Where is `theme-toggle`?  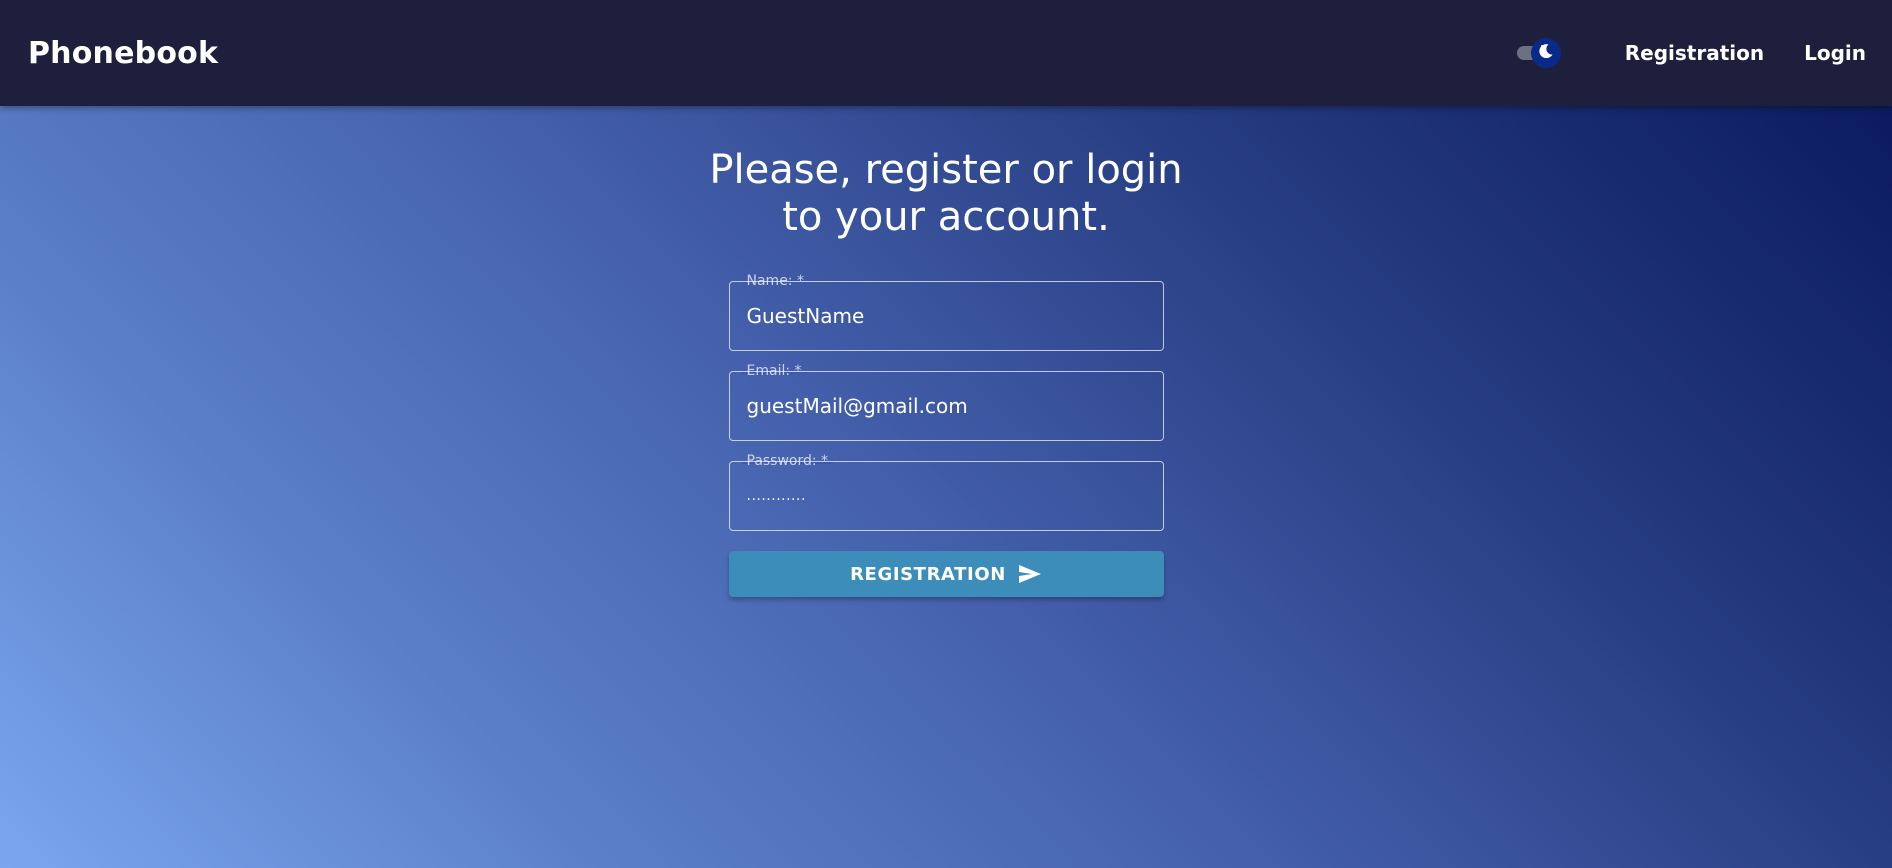 theme-toggle is located at coordinates (1538, 53).